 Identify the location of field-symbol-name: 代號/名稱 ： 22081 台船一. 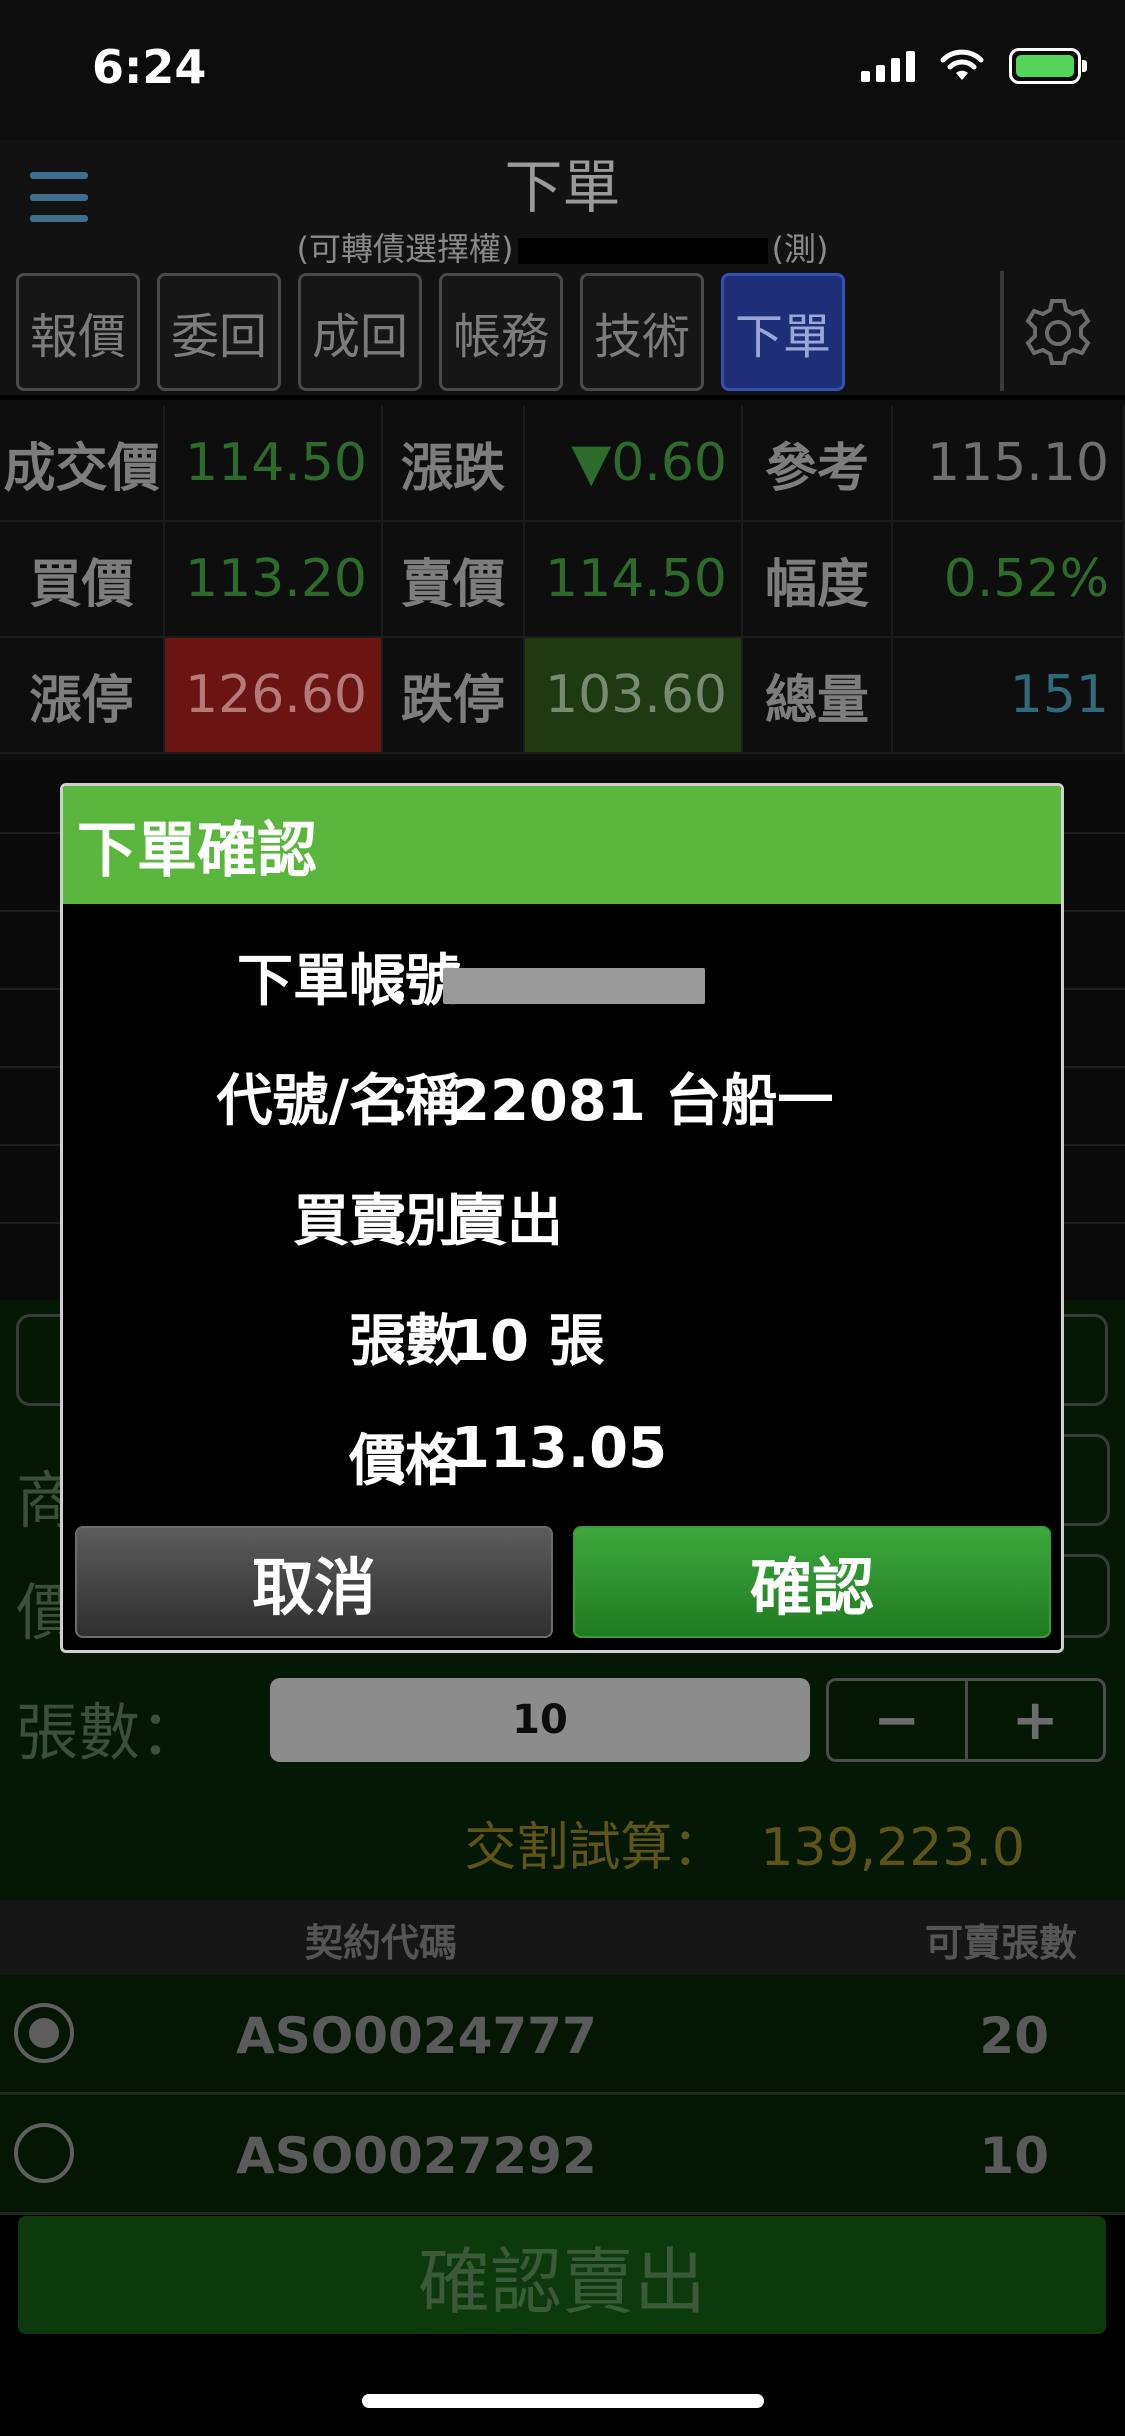
(562, 1096).